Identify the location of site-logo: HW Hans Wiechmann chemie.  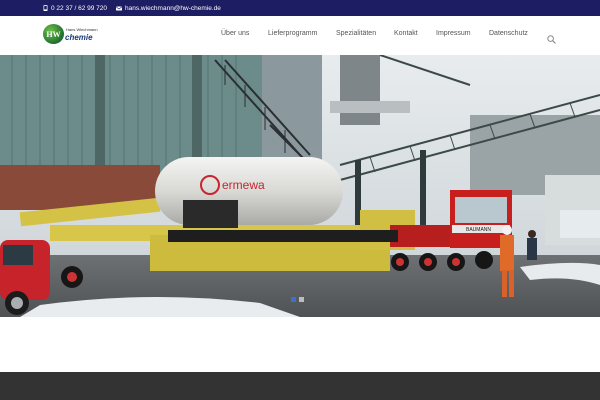
(73, 36).